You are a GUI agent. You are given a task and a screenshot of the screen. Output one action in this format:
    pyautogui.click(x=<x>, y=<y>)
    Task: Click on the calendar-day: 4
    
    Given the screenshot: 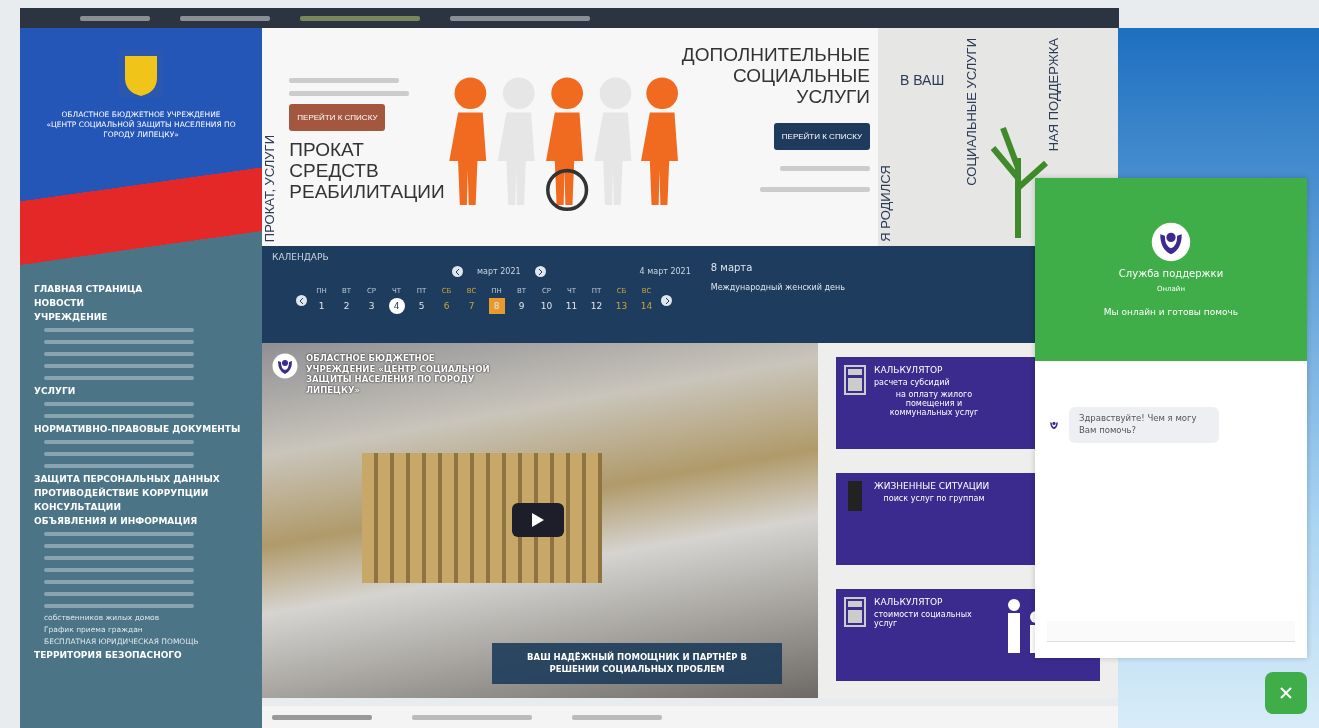 What is the action you would take?
    pyautogui.click(x=396, y=306)
    